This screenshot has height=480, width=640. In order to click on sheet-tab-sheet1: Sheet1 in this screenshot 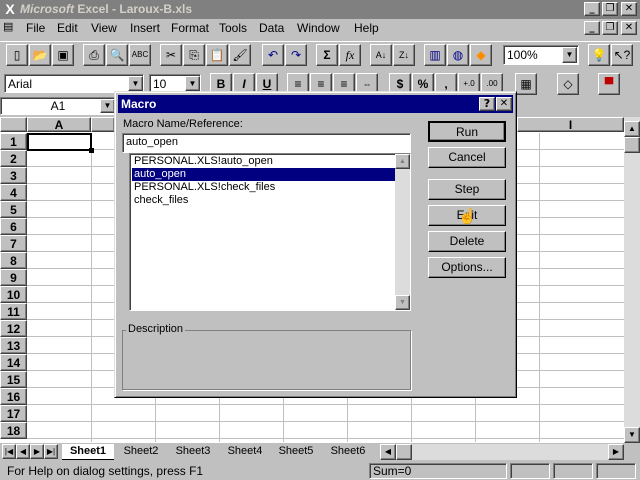, I will do `click(88, 452)`.